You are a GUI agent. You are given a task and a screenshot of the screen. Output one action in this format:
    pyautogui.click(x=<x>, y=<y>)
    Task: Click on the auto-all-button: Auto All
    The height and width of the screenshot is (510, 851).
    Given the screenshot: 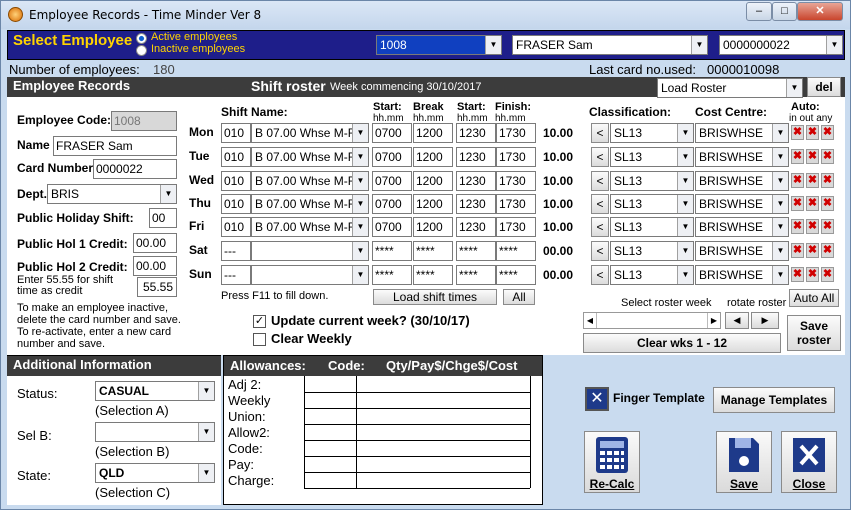 What is the action you would take?
    pyautogui.click(x=814, y=298)
    